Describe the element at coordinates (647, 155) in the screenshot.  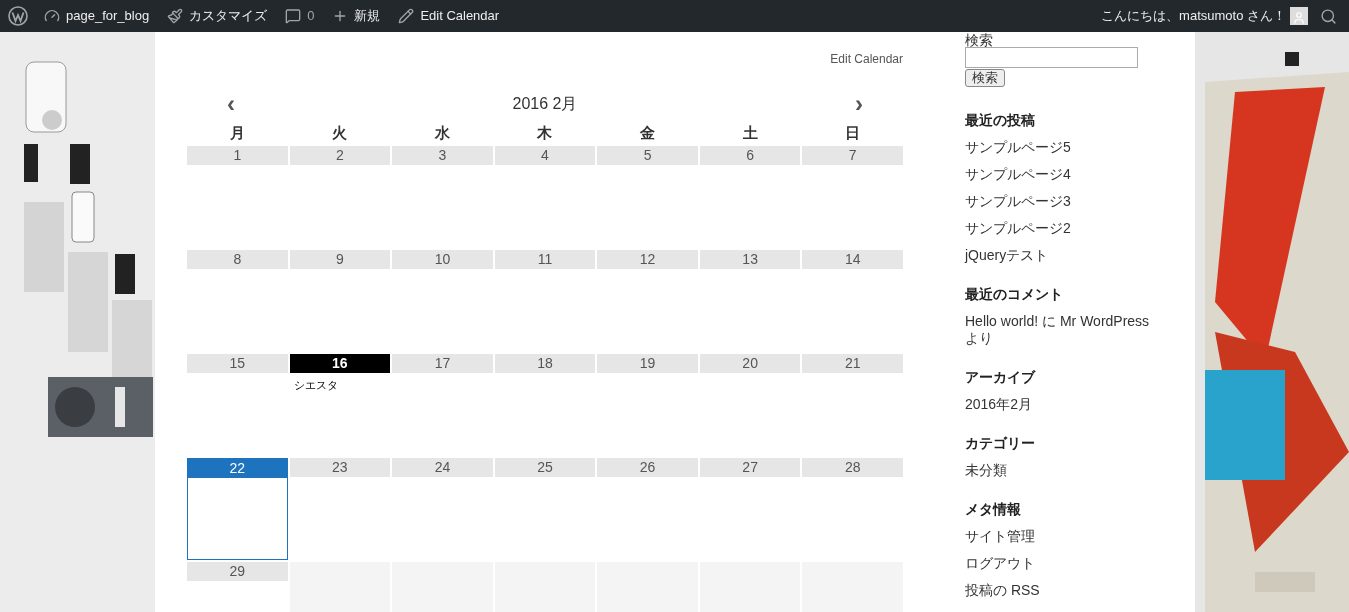
I see `day-number: 5` at that location.